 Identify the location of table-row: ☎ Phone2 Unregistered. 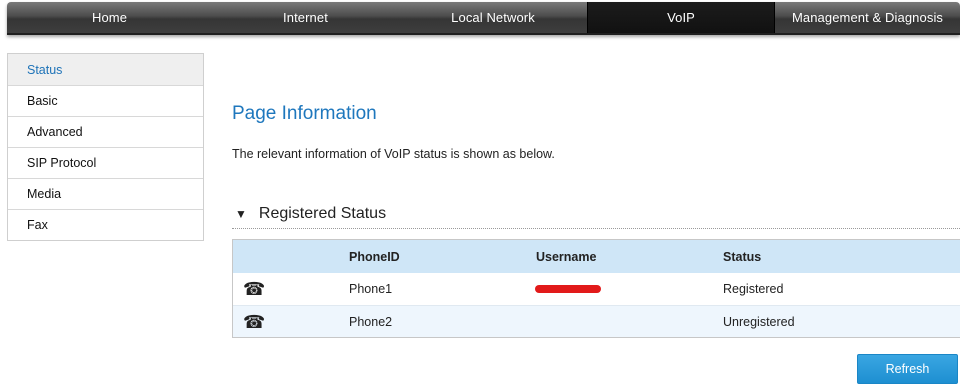
(596, 321).